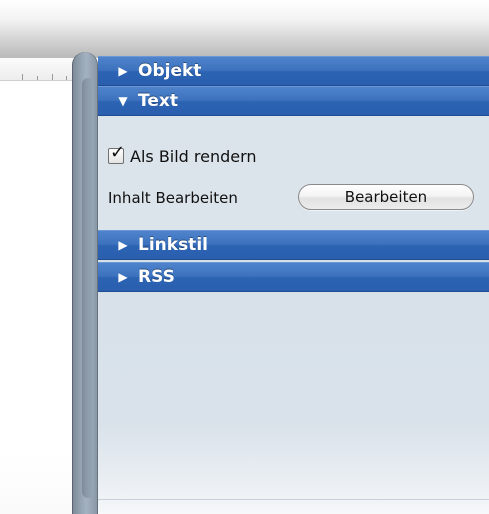 The width and height of the screenshot is (489, 514). What do you see at coordinates (193, 156) in the screenshot?
I see `render-as-image-label: Als Bild rendern` at bounding box center [193, 156].